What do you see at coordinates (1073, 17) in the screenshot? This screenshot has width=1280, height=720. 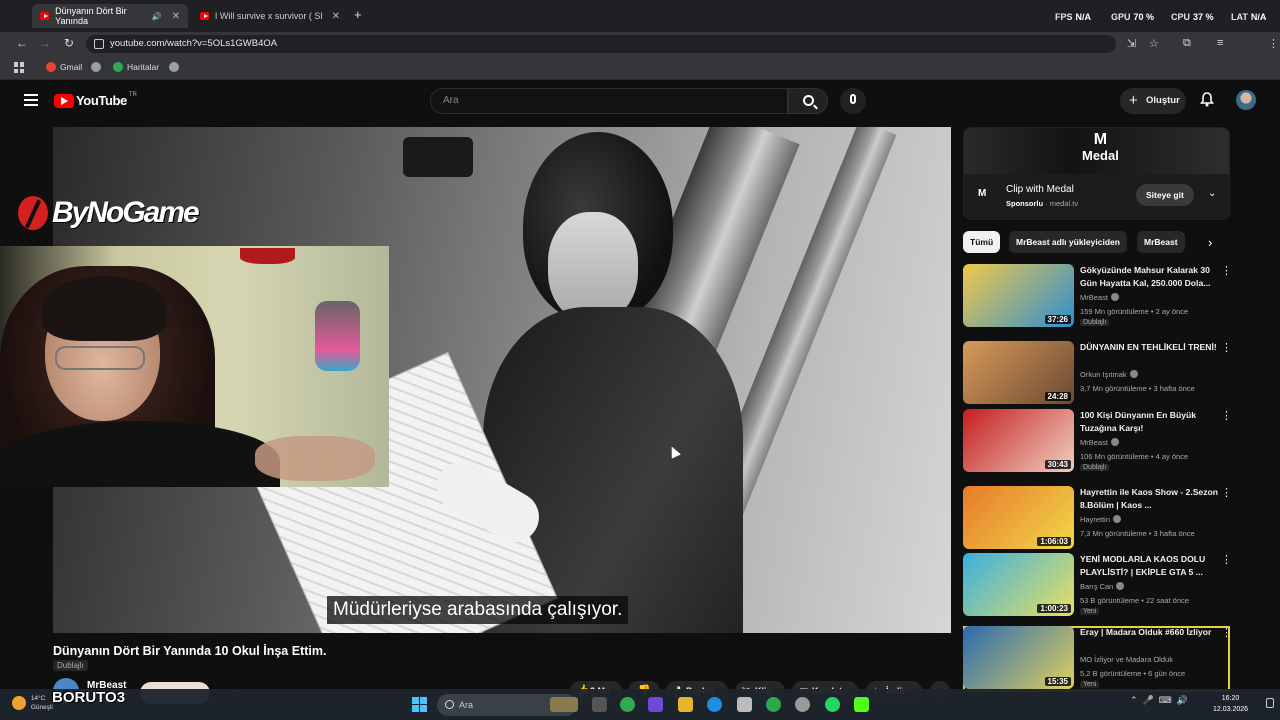 I see `perf-fps: FPS N/A` at bounding box center [1073, 17].